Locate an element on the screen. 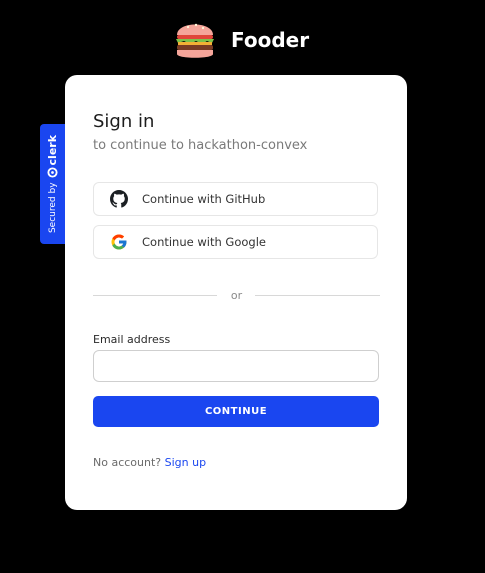  github-signin-button: Continue with GitHub is located at coordinates (235, 199).